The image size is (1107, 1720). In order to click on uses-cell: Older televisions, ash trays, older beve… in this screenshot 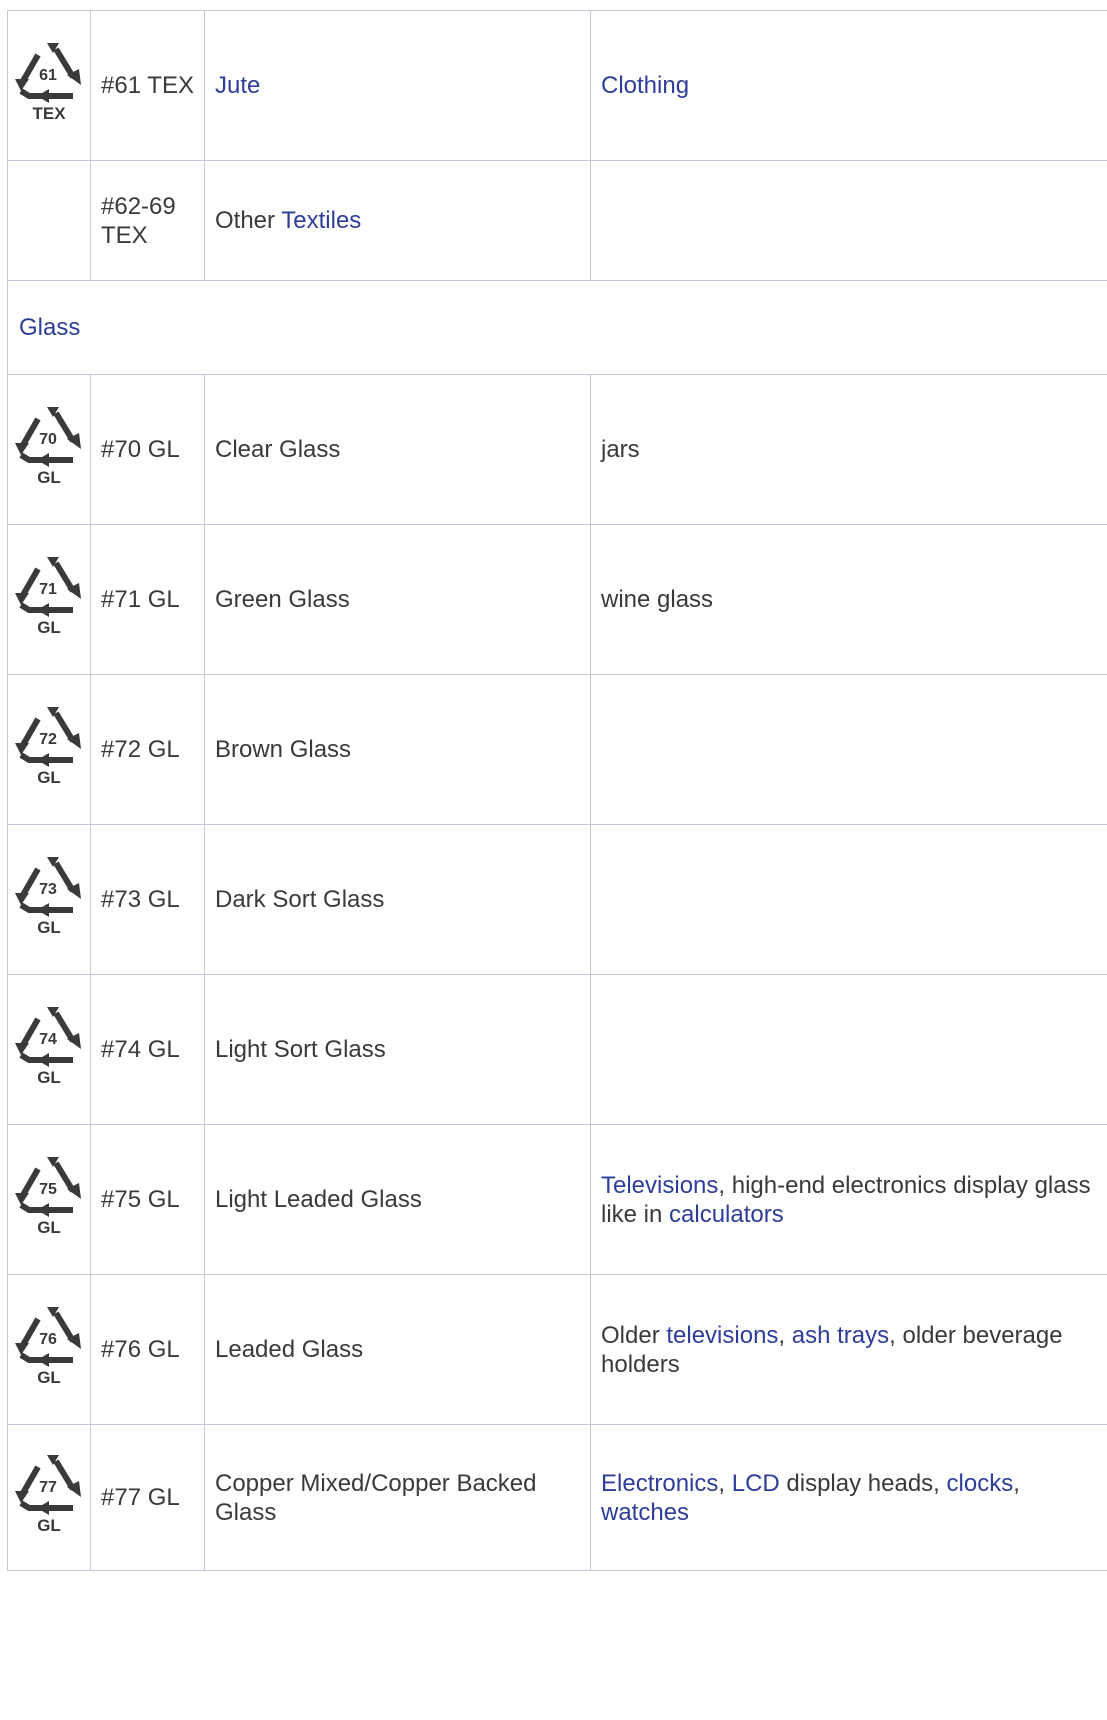, I will do `click(848, 1349)`.